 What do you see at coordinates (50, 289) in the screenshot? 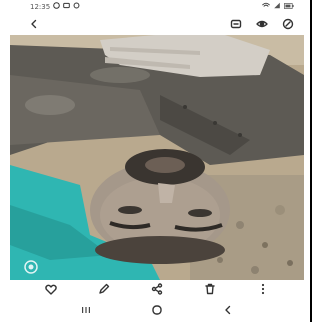
I see `heart-icon` at bounding box center [50, 289].